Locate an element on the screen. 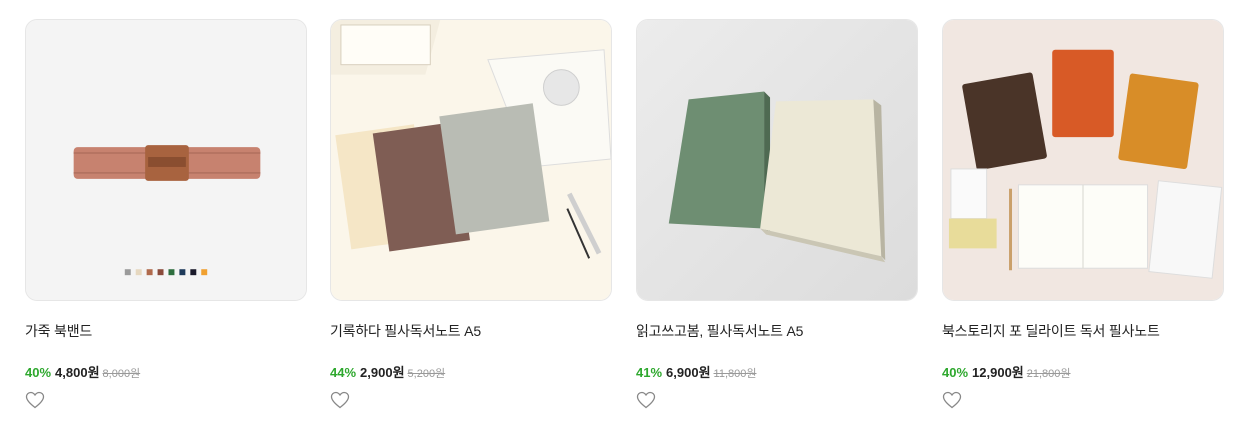  leather-bookband-illustration is located at coordinates (166, 160).